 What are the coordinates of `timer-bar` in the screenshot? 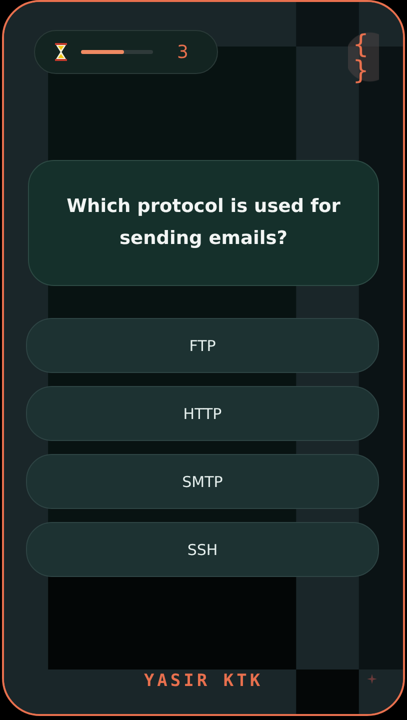 It's located at (117, 52).